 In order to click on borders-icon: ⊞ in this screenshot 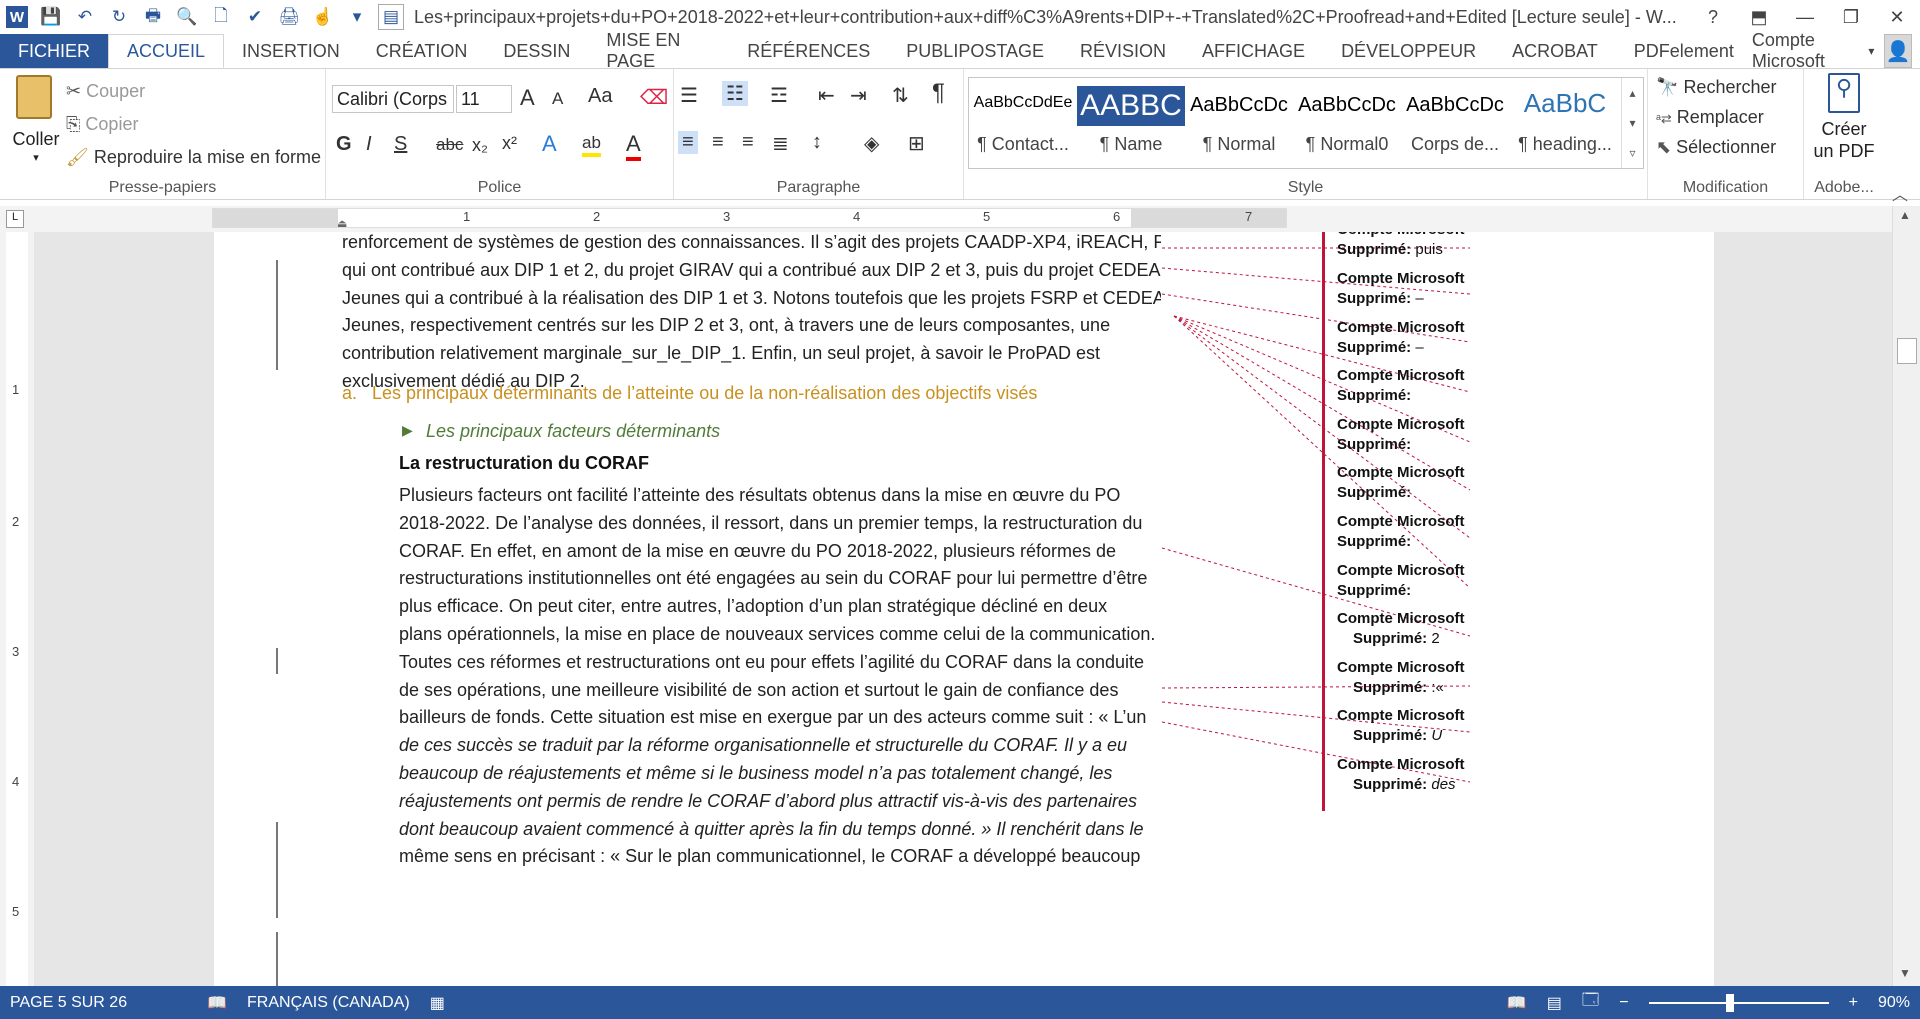, I will do `click(916, 143)`.